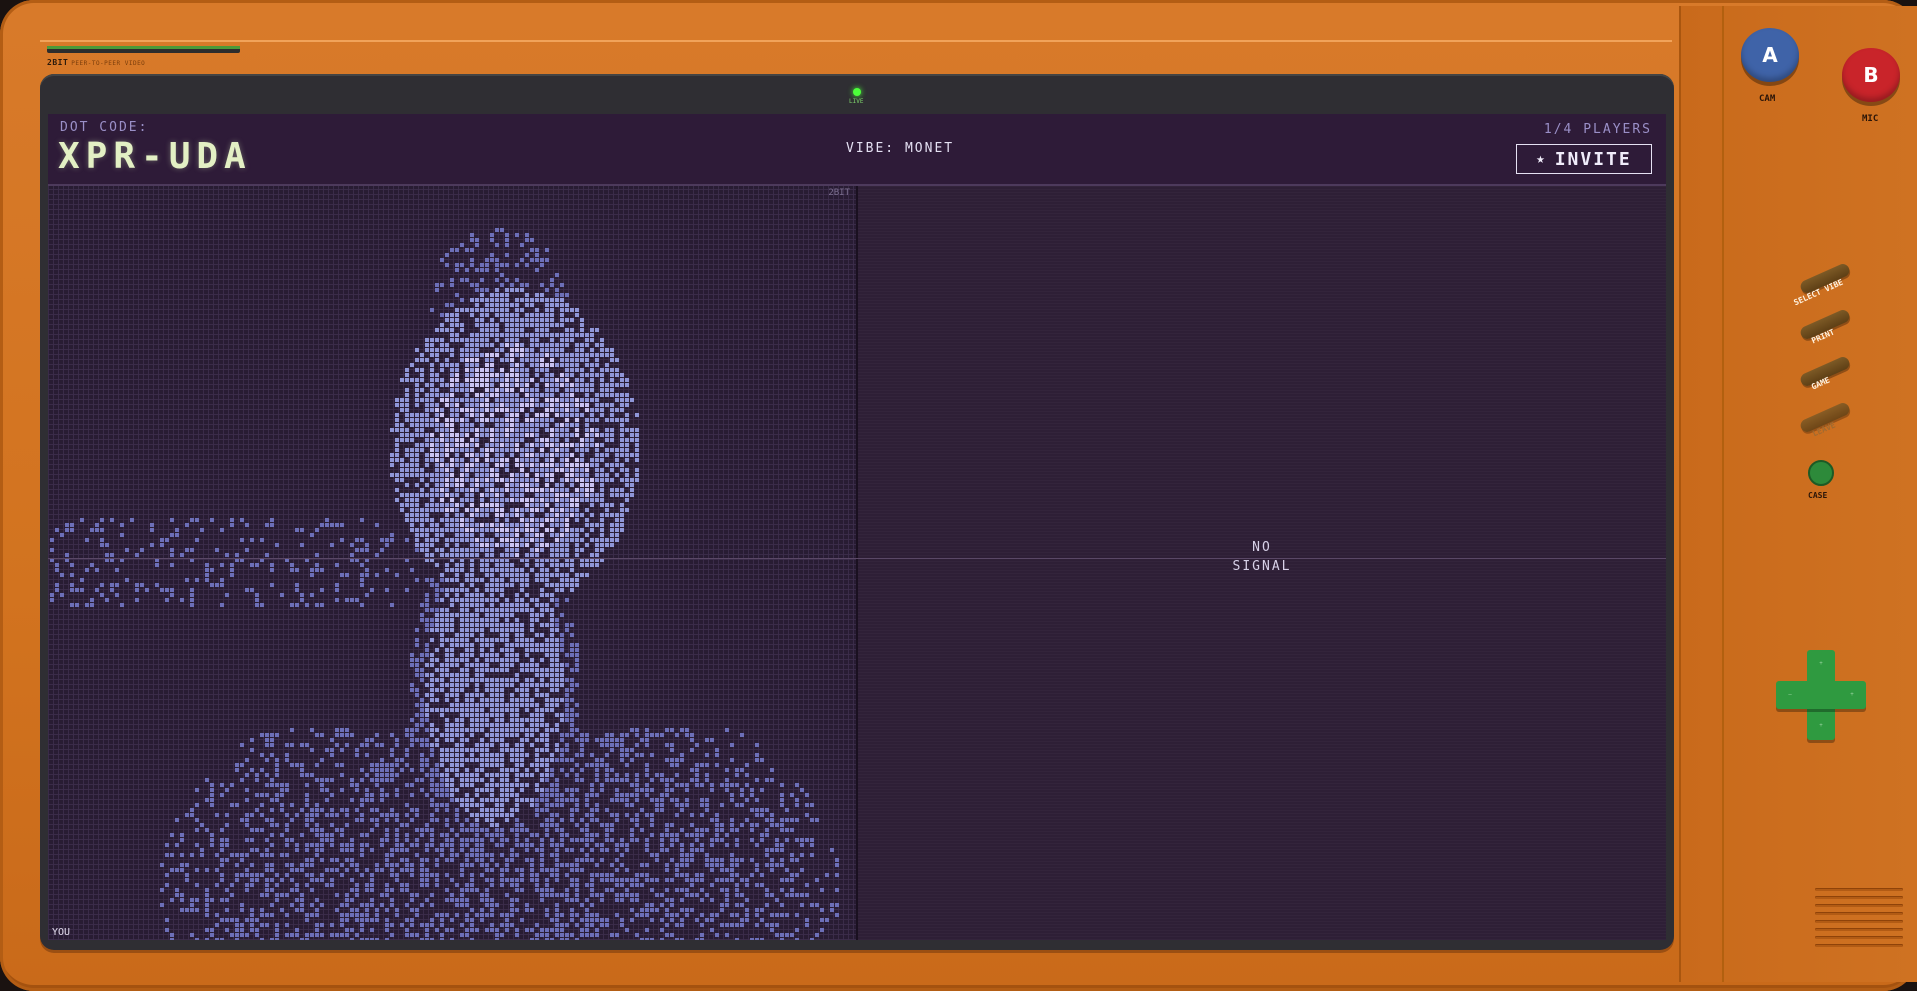 The image size is (1917, 991). I want to click on dpad-down-button: +, so click(1821, 726).